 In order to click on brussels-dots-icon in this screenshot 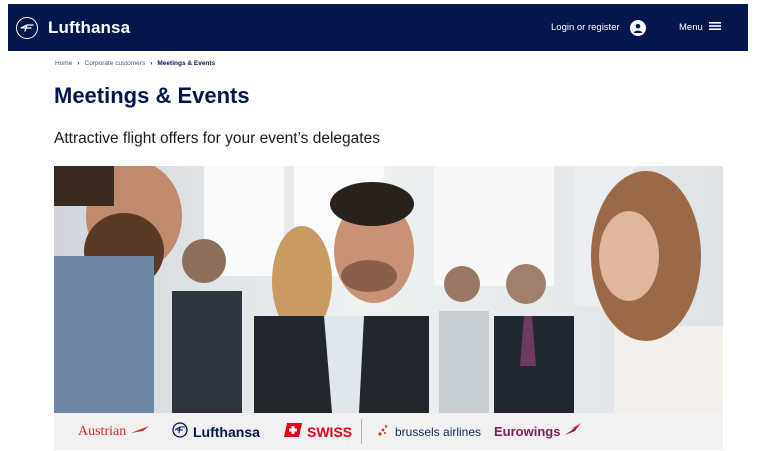, I will do `click(383, 431)`.